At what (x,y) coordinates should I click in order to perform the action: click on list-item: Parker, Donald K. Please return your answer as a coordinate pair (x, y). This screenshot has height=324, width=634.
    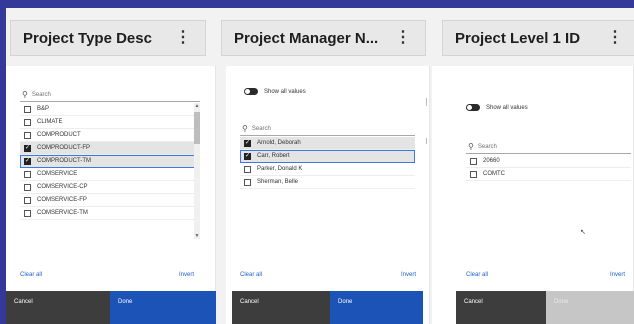
    Looking at the image, I should click on (327, 169).